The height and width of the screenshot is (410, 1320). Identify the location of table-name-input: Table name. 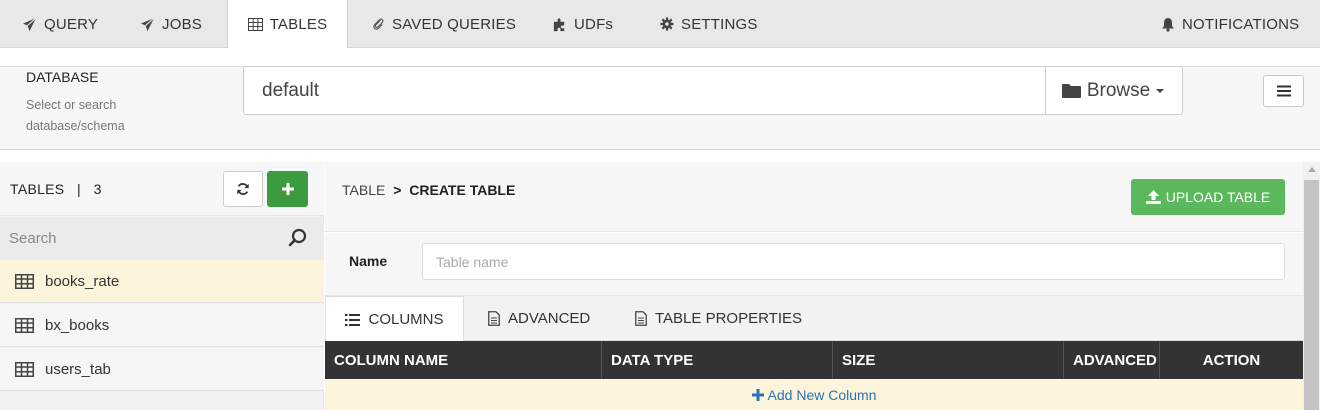
(853, 261).